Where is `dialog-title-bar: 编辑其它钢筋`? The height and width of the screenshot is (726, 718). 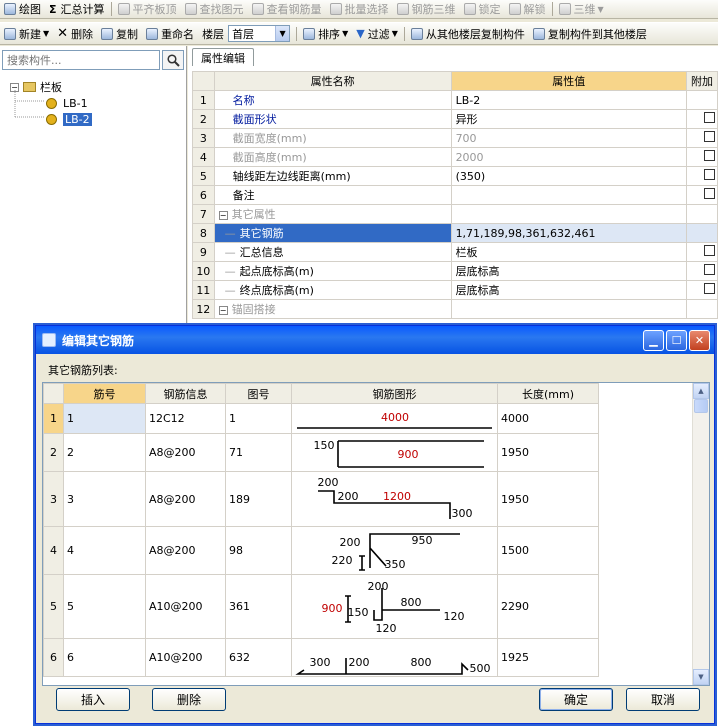 dialog-title-bar: 编辑其它钢筋 is located at coordinates (375, 340).